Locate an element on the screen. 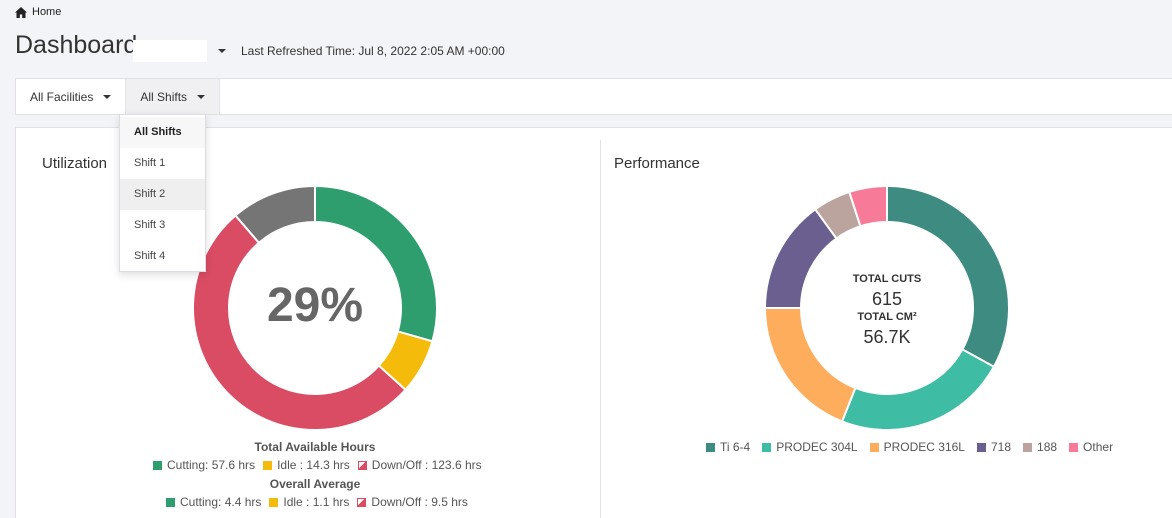 This screenshot has height=518, width=1172. 718-swatch is located at coordinates (981, 447).